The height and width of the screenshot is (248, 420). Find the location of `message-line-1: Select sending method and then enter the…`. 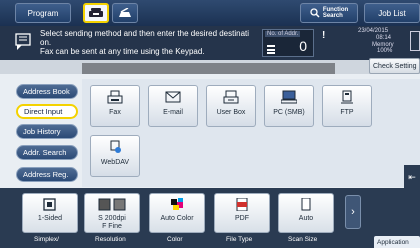

message-line-1: Select sending method and then enter the… is located at coordinates (145, 33).